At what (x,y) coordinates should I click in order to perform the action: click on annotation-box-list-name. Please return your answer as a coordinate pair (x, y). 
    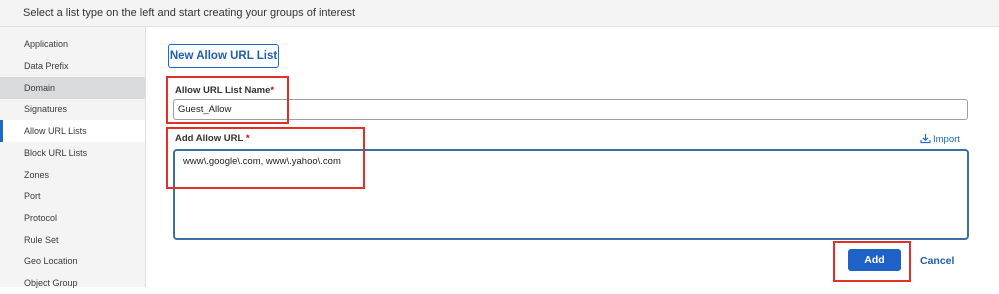
    Looking at the image, I should click on (227, 100).